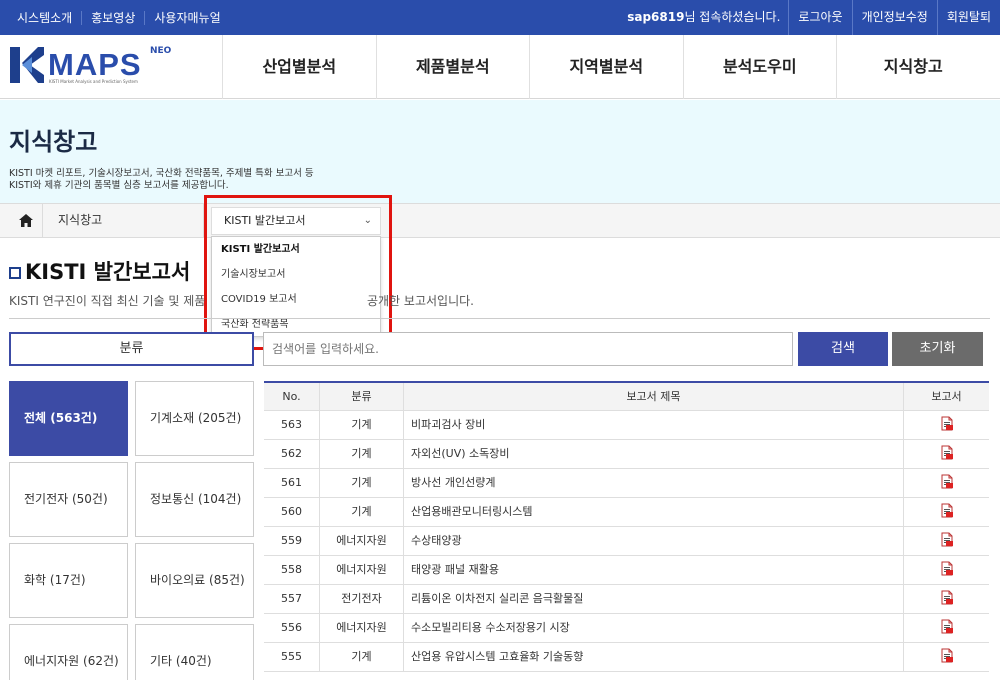  I want to click on section-square-icon, so click(15, 273).